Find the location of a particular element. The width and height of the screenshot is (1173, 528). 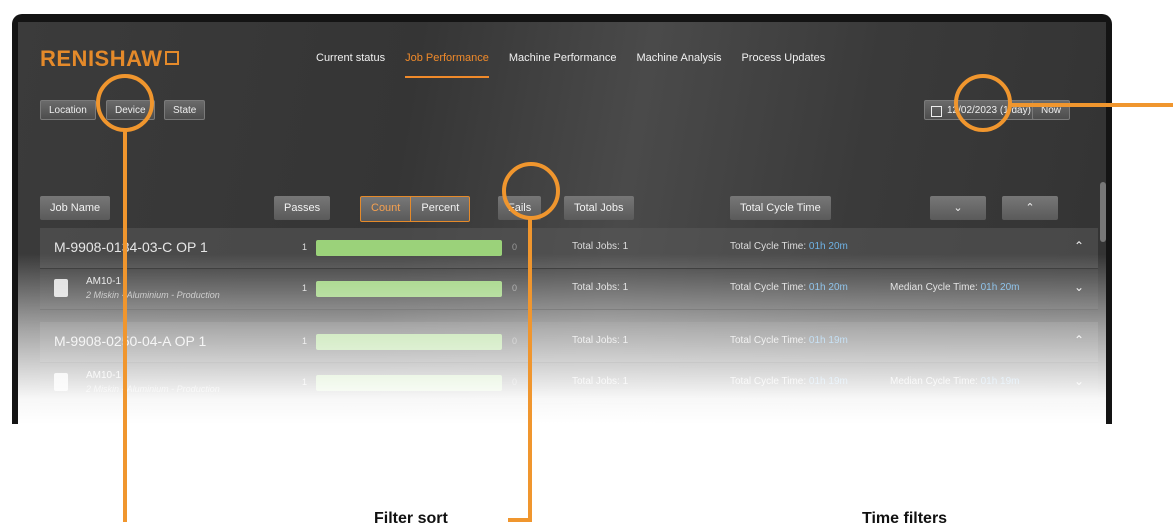

mct-value: 01h 20m is located at coordinates (1000, 287).